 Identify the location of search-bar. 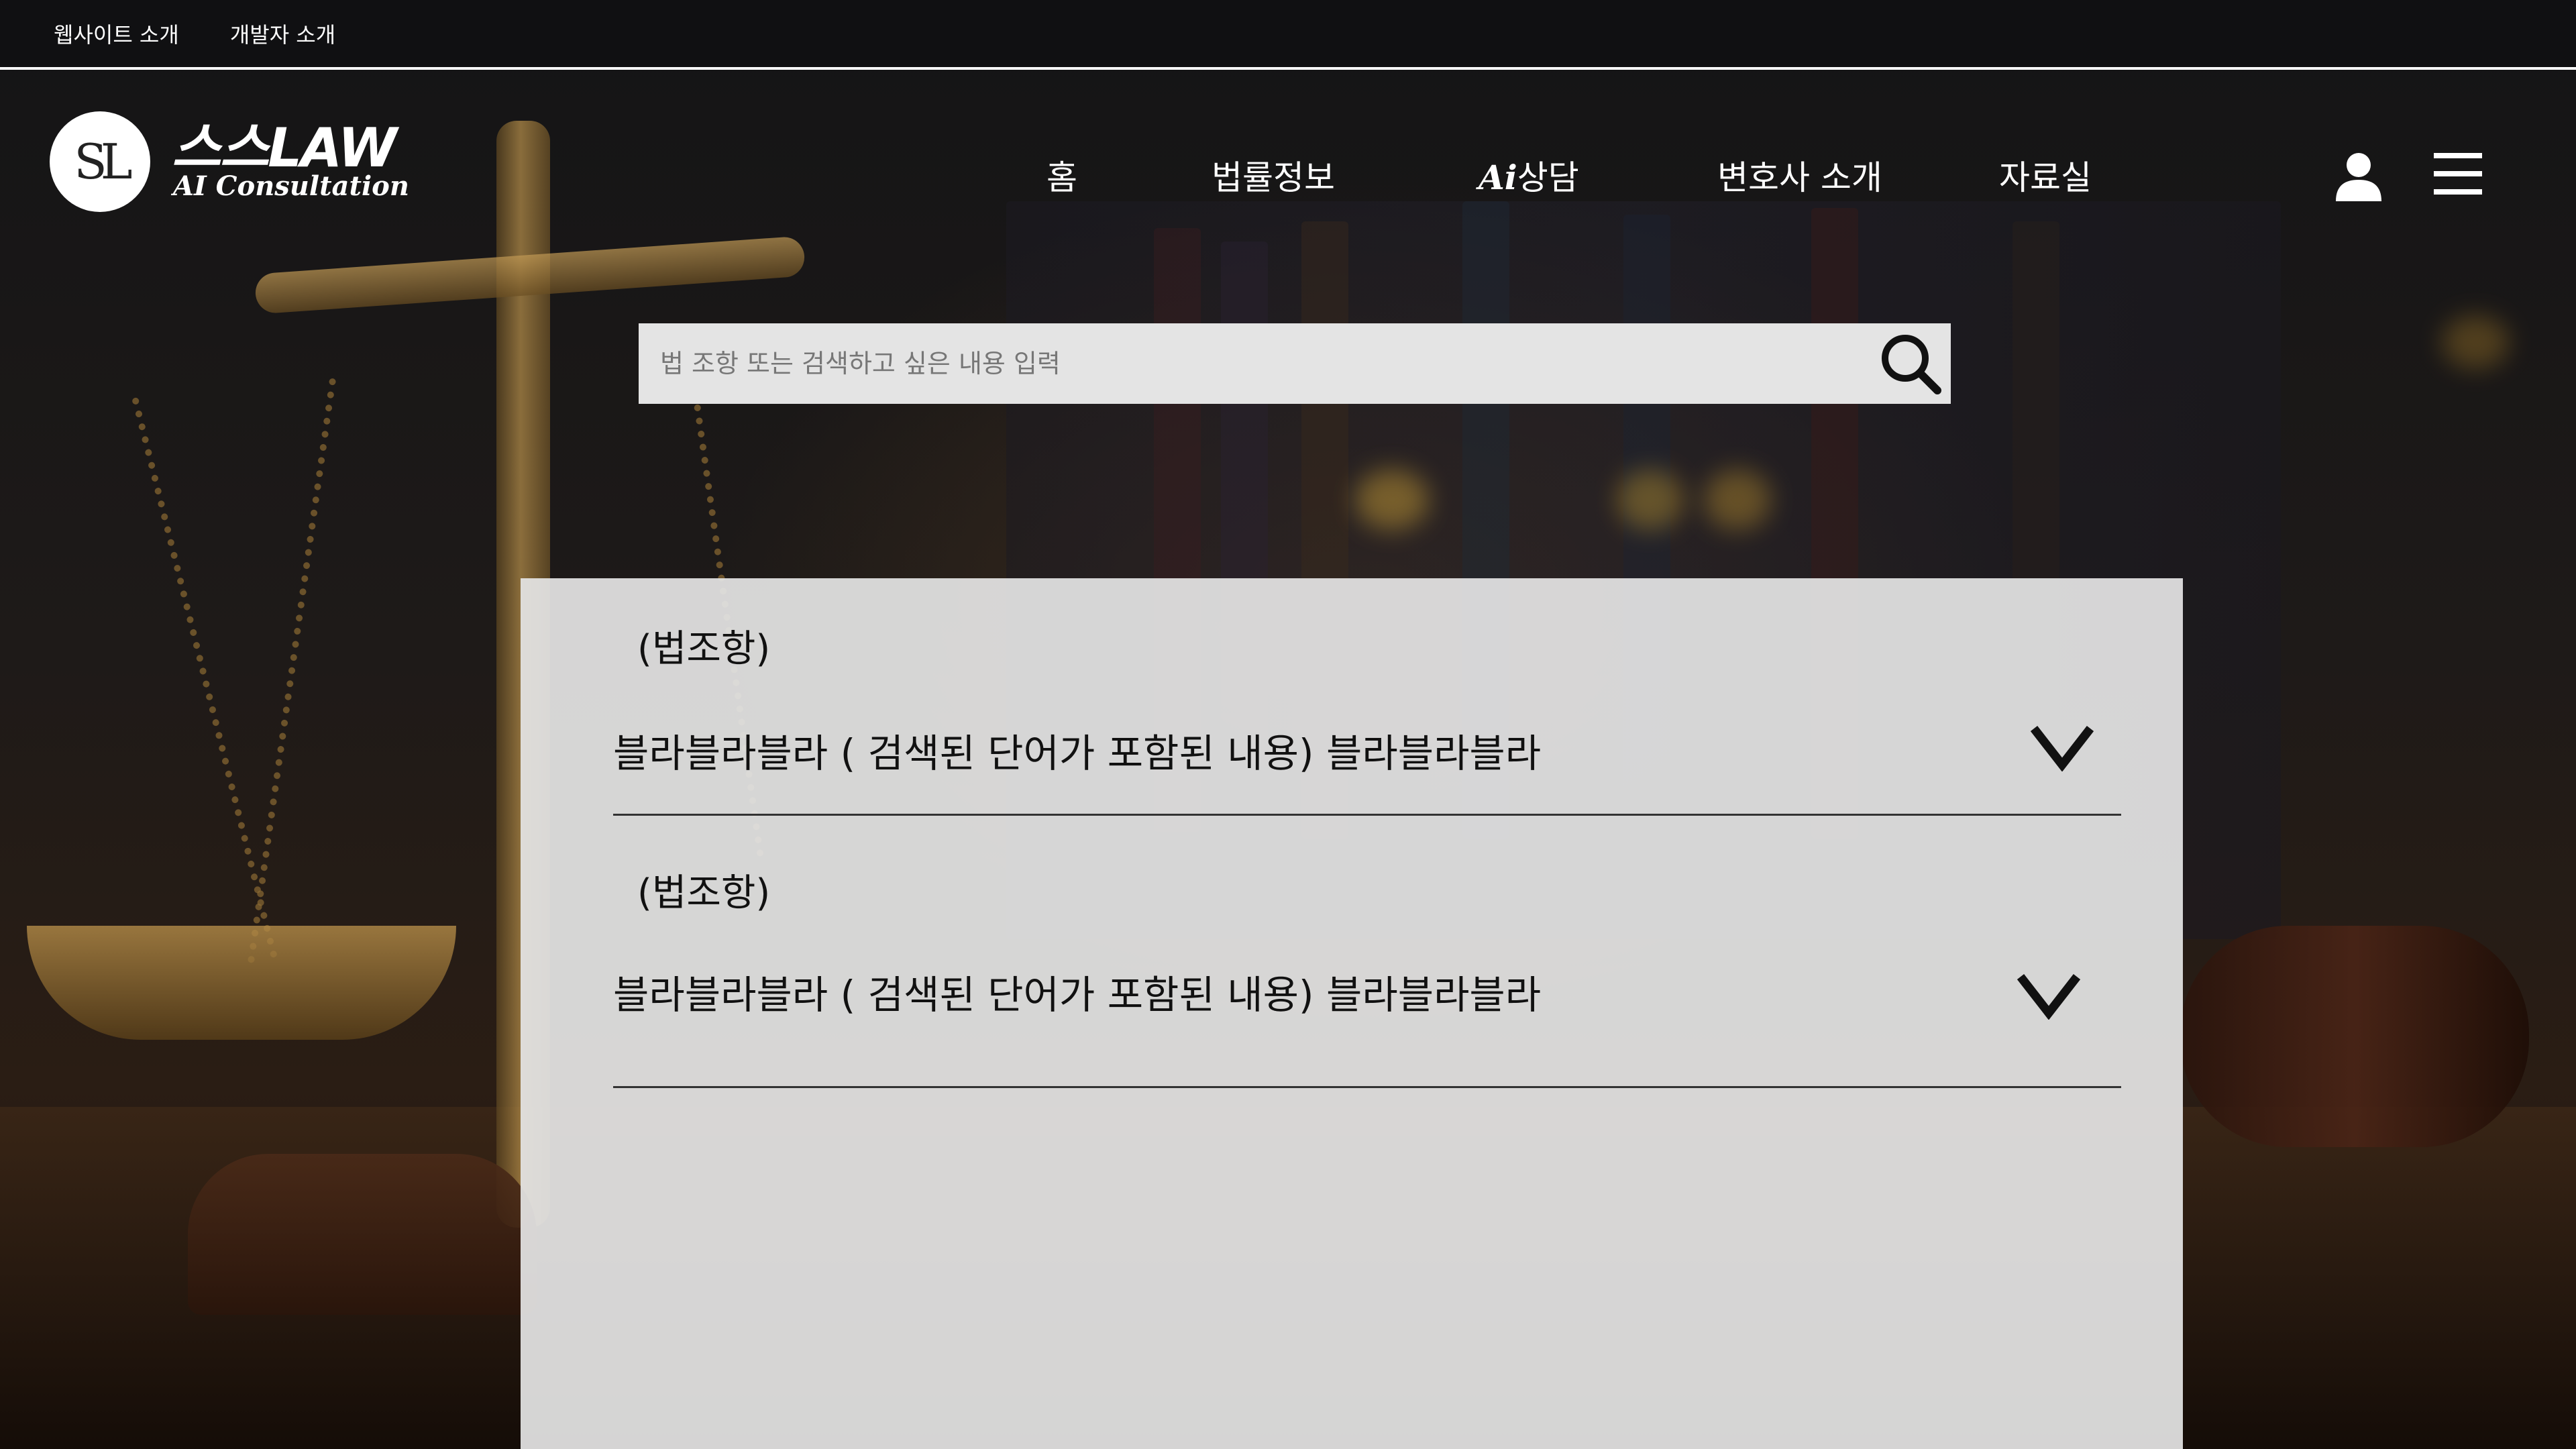
(1295, 363).